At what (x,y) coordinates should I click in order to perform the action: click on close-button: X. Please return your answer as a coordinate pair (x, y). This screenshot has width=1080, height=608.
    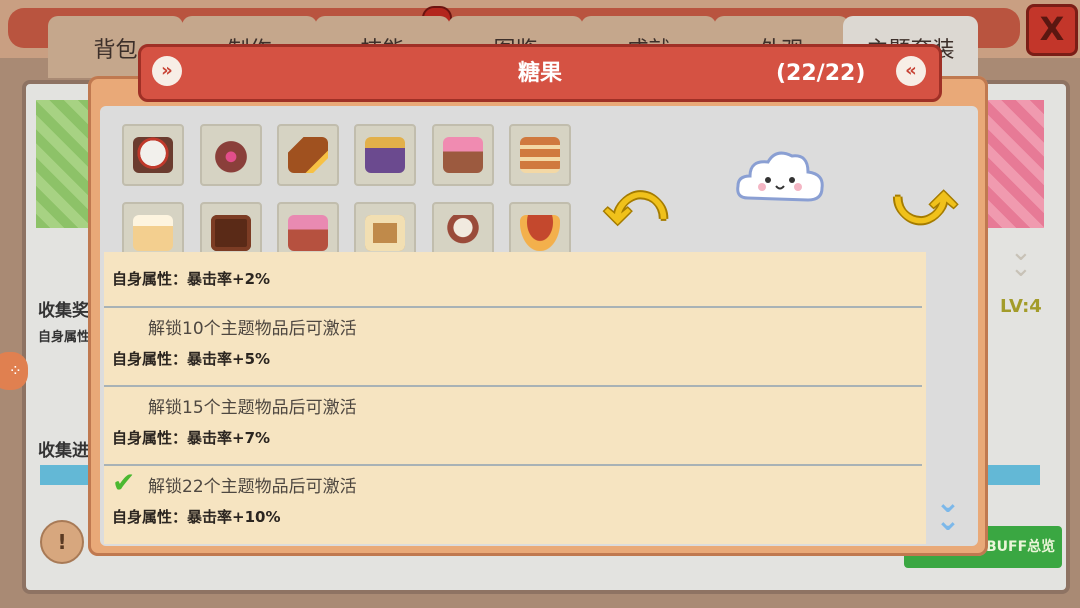
    Looking at the image, I should click on (1052, 30).